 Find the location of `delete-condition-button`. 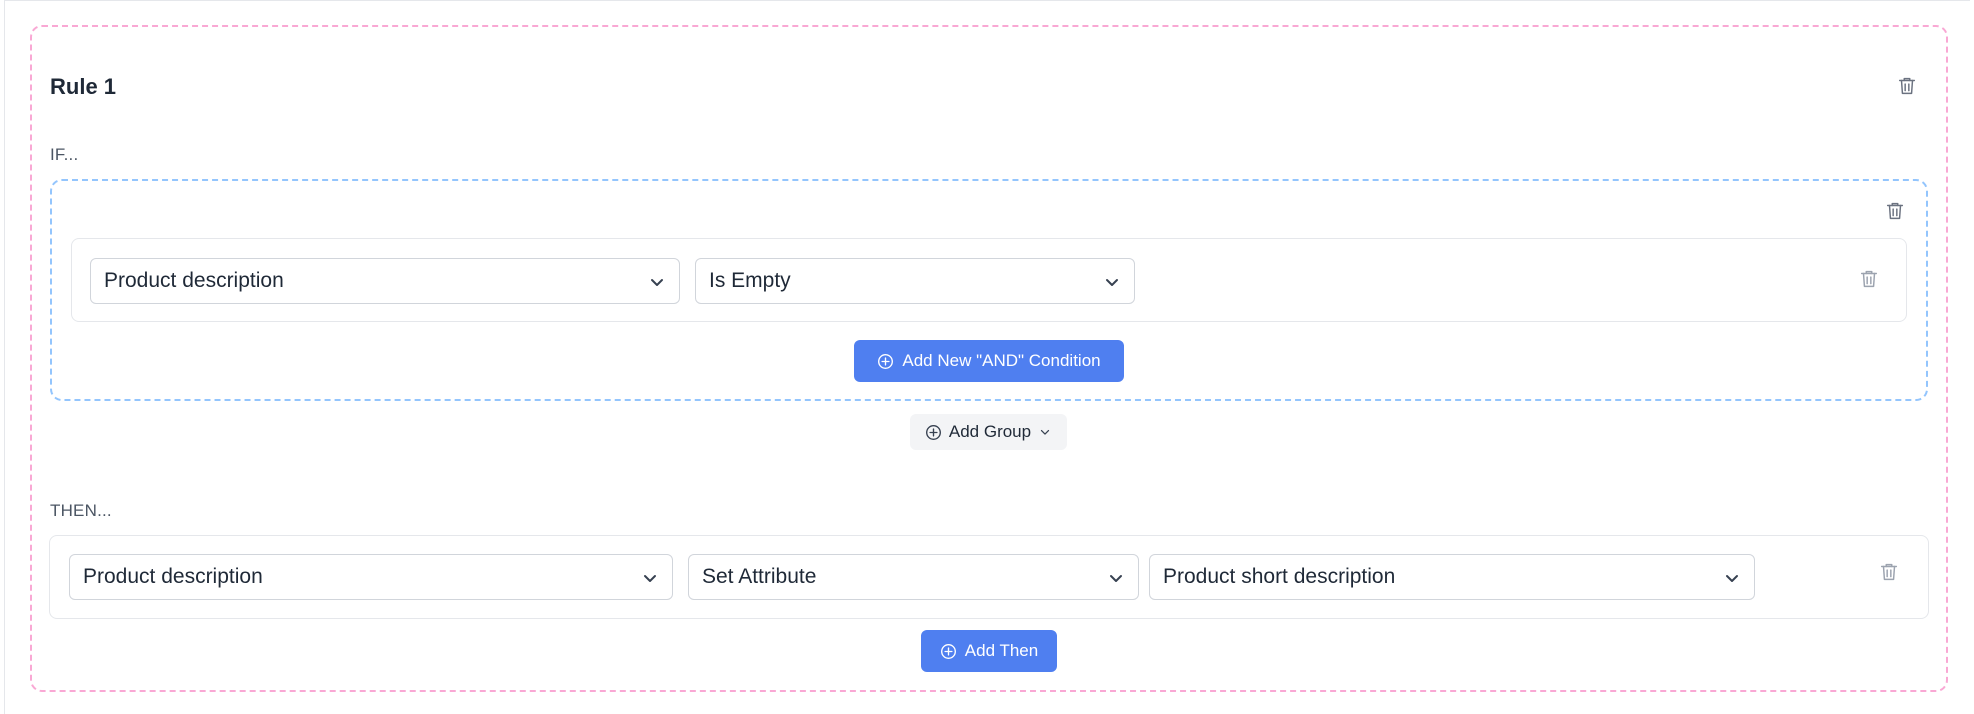

delete-condition-button is located at coordinates (1869, 279).